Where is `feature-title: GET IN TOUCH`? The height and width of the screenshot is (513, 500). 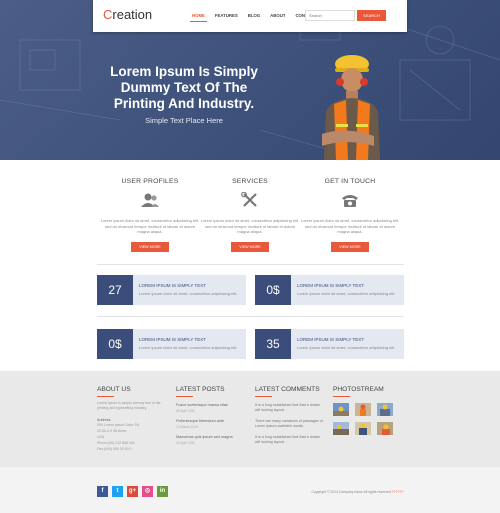
feature-title: GET IN TOUCH is located at coordinates (350, 181).